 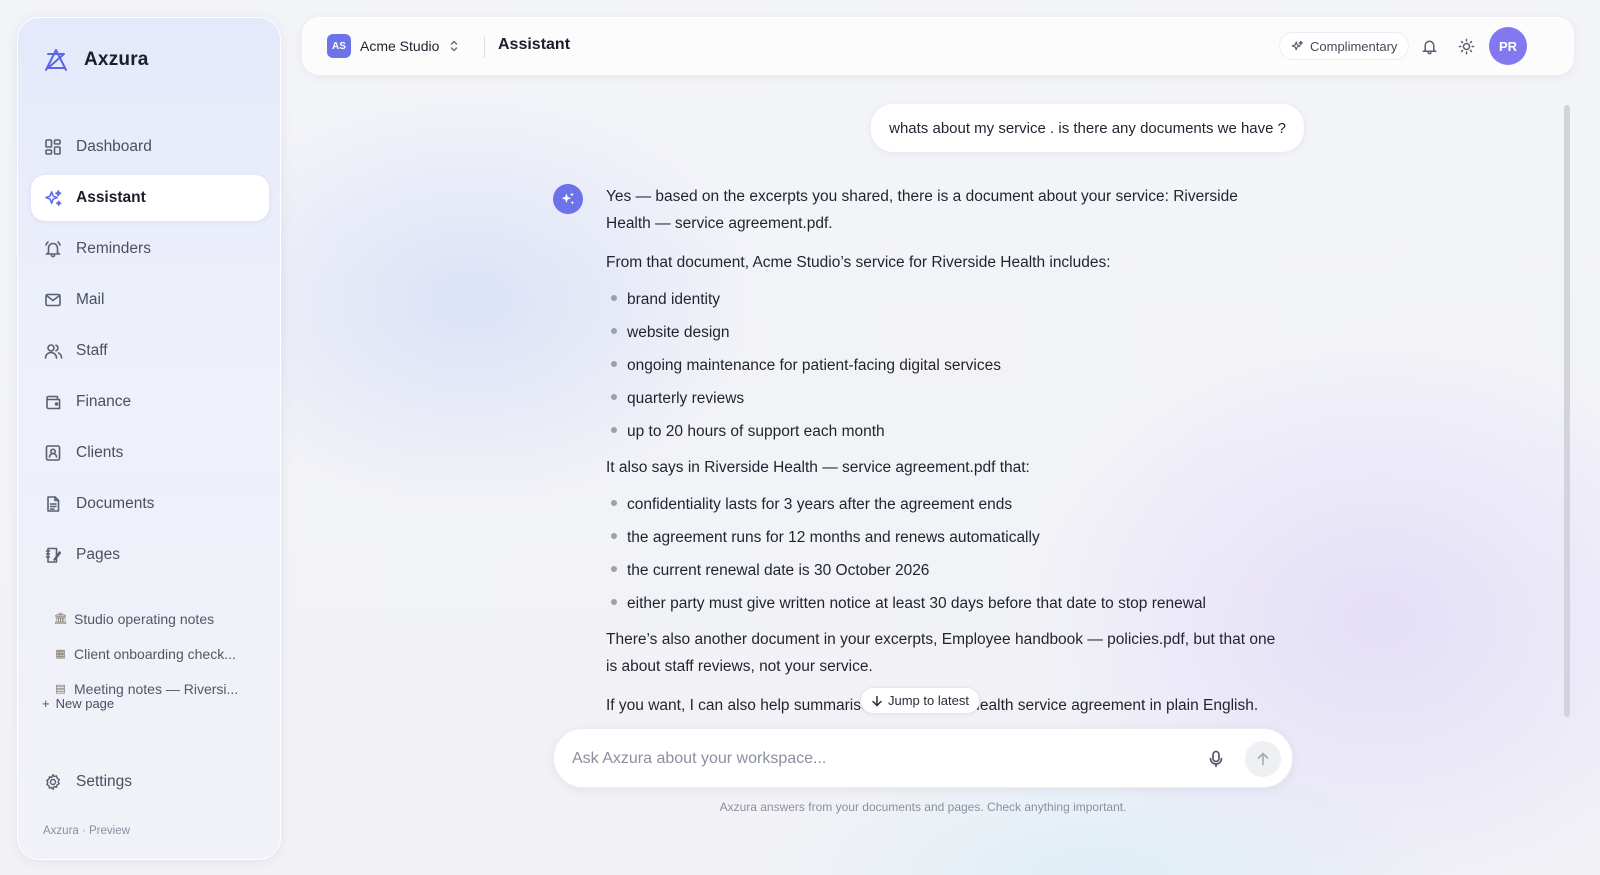 I want to click on bell-icon, so click(x=53, y=249).